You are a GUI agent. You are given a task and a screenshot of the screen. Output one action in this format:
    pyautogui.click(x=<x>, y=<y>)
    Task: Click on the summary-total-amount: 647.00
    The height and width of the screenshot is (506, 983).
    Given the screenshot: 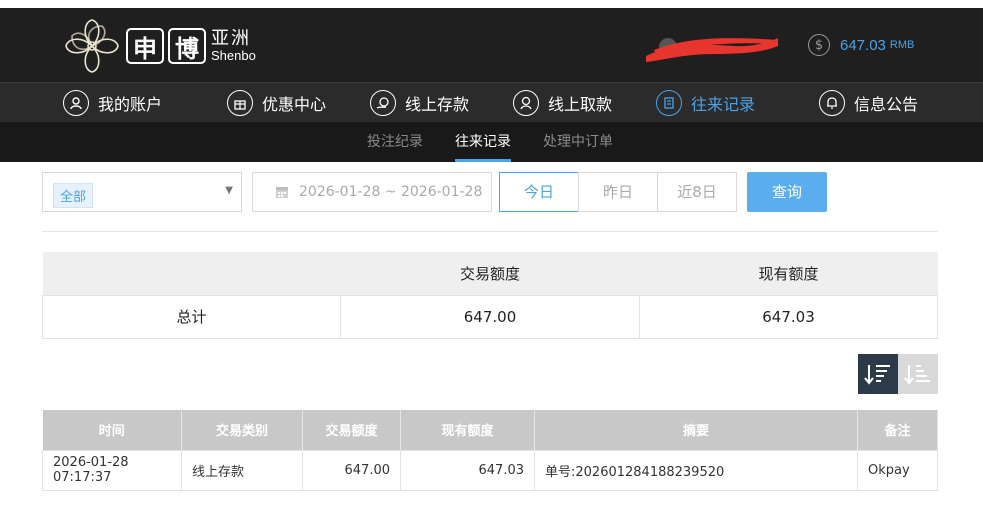 What is the action you would take?
    pyautogui.click(x=490, y=316)
    